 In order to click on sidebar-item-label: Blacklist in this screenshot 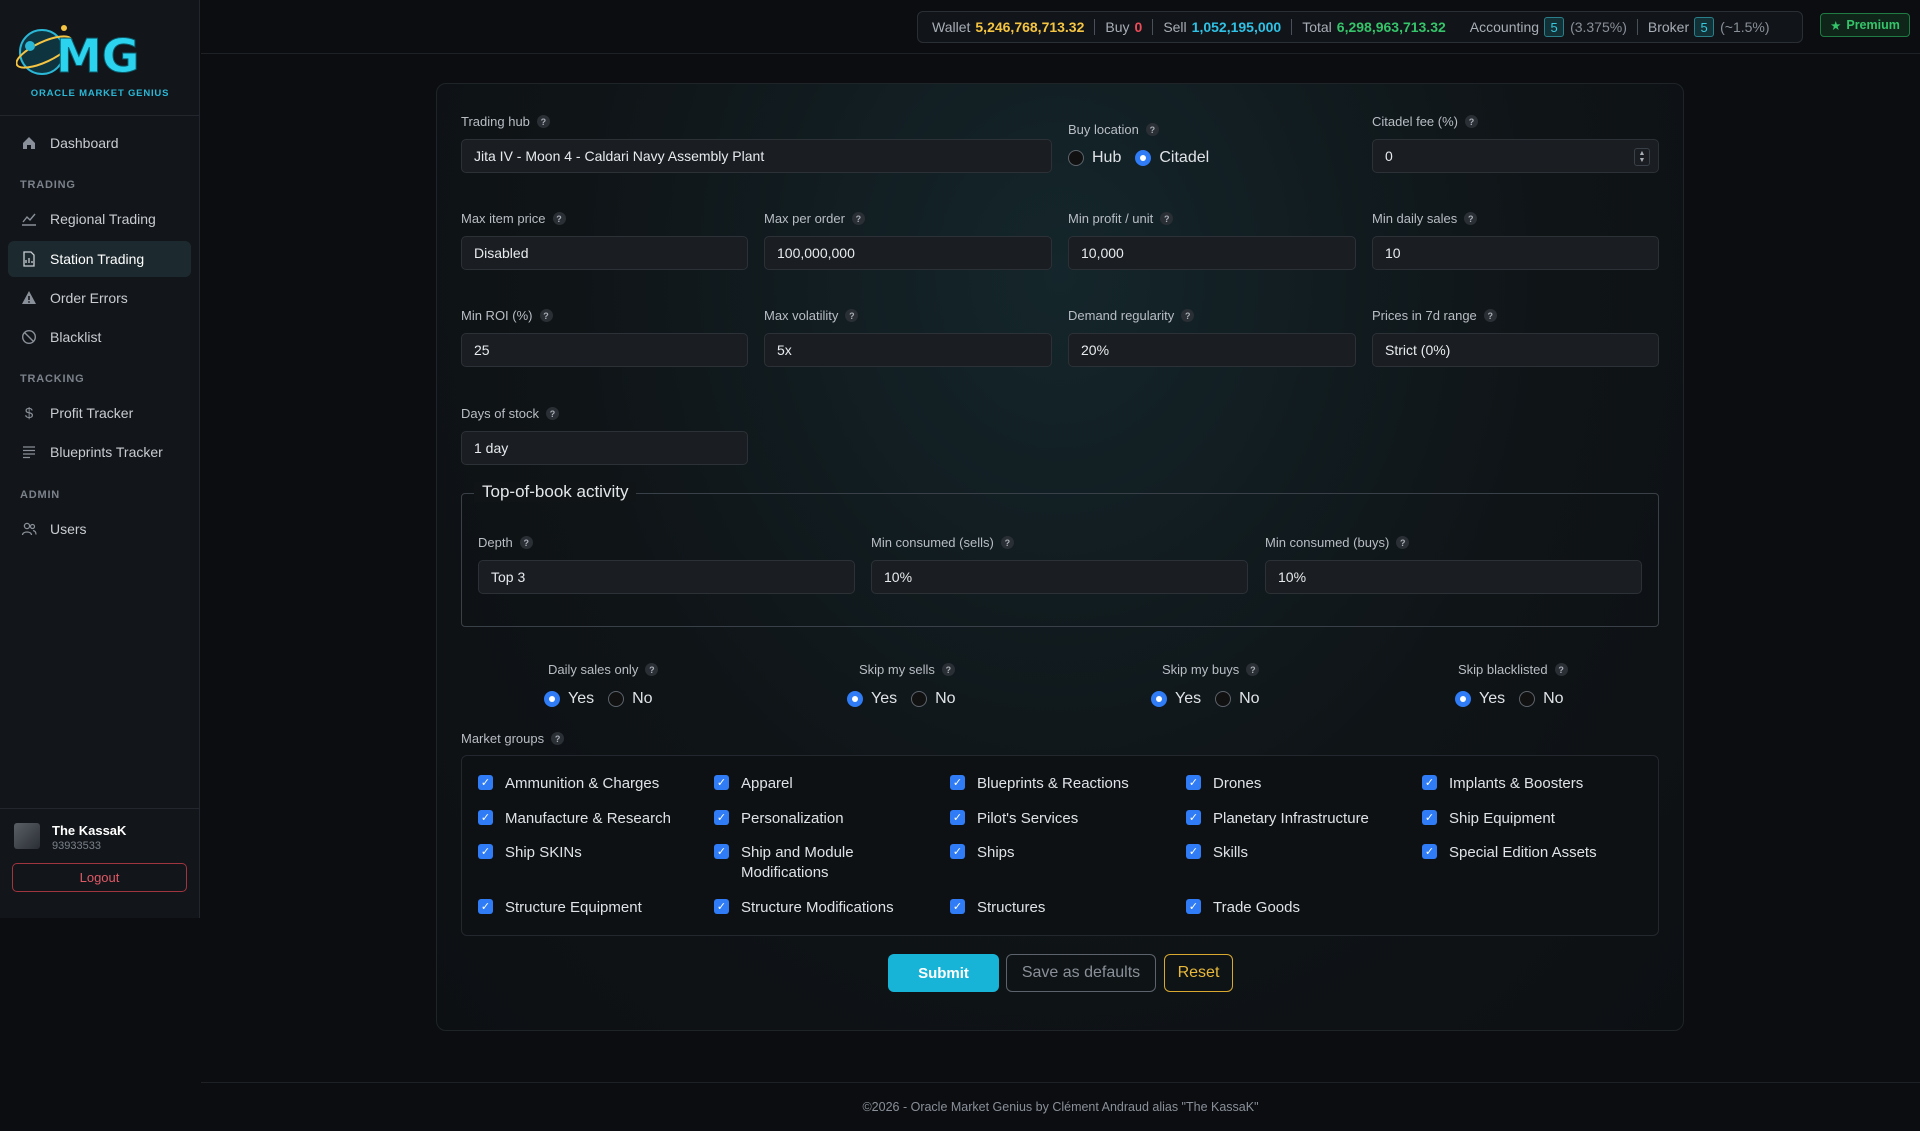, I will do `click(76, 337)`.